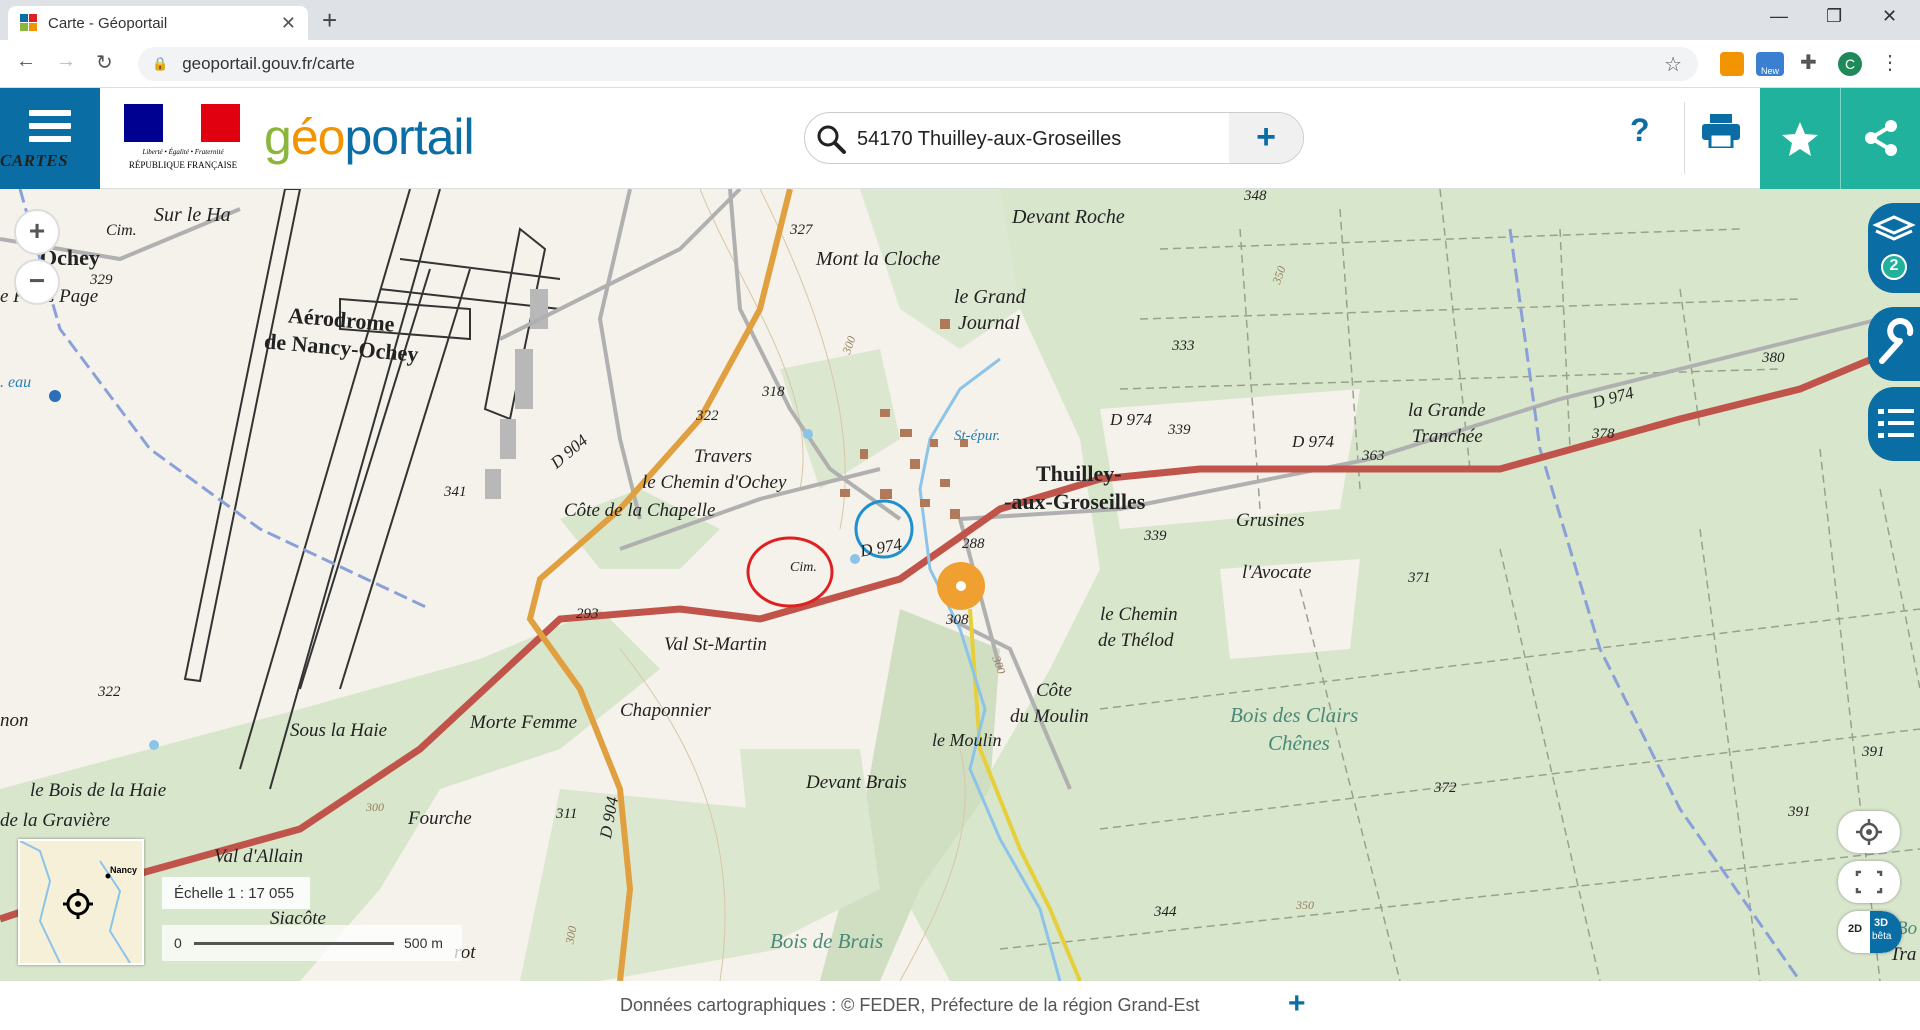 This screenshot has width=1920, height=1030. What do you see at coordinates (1270, 520) in the screenshot?
I see `map-label: Grusines` at bounding box center [1270, 520].